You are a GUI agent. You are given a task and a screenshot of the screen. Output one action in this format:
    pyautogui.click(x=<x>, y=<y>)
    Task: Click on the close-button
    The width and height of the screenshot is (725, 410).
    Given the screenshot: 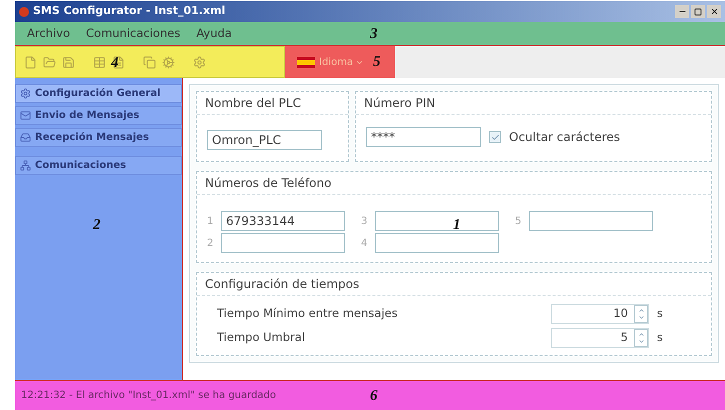 What is the action you would take?
    pyautogui.click(x=714, y=11)
    